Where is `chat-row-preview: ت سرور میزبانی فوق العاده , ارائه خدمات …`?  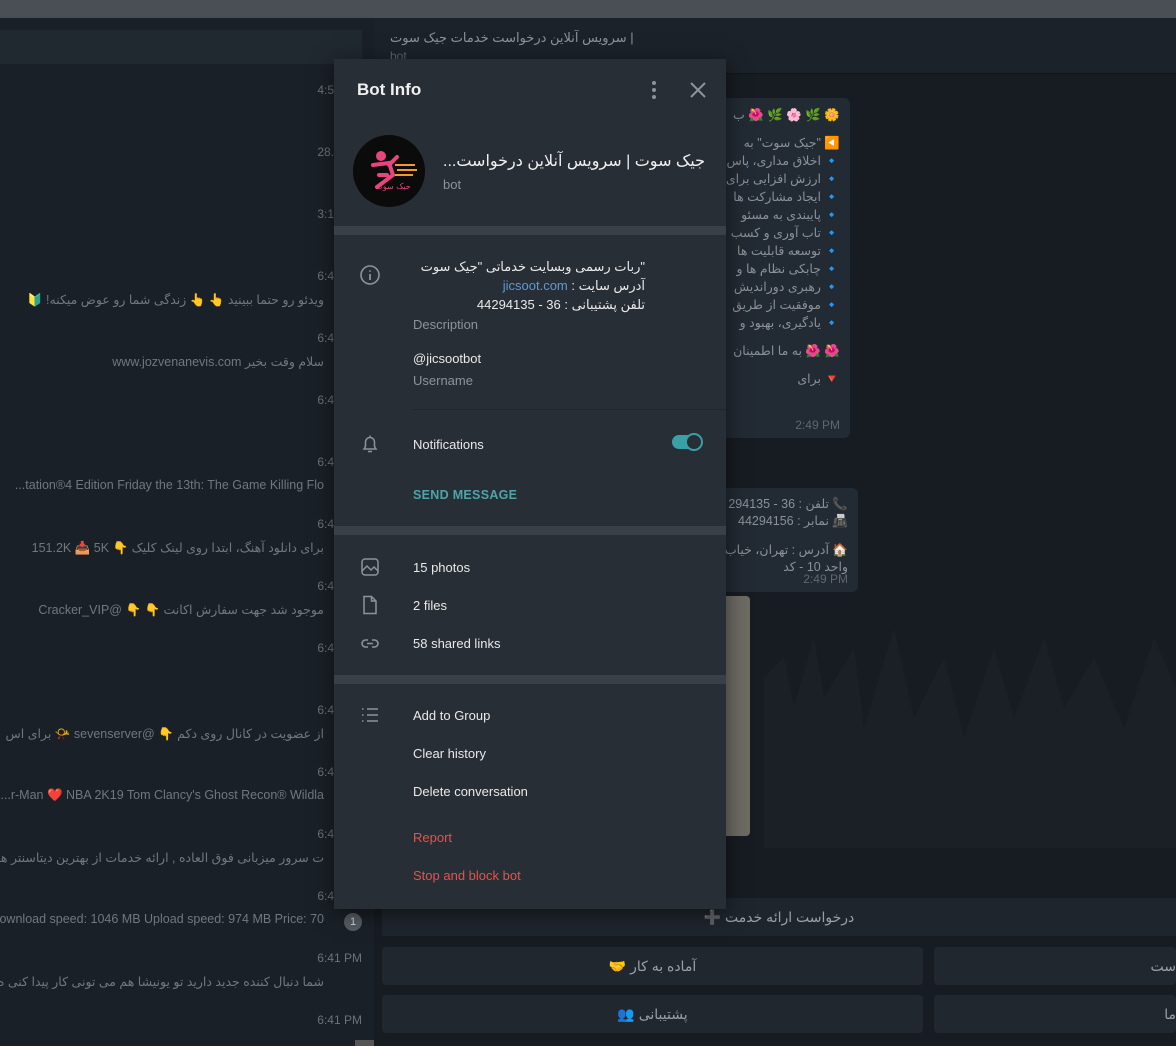
chat-row-preview: ت سرور میزبانی فوق العاده , ارائه خدمات … is located at coordinates (162, 857).